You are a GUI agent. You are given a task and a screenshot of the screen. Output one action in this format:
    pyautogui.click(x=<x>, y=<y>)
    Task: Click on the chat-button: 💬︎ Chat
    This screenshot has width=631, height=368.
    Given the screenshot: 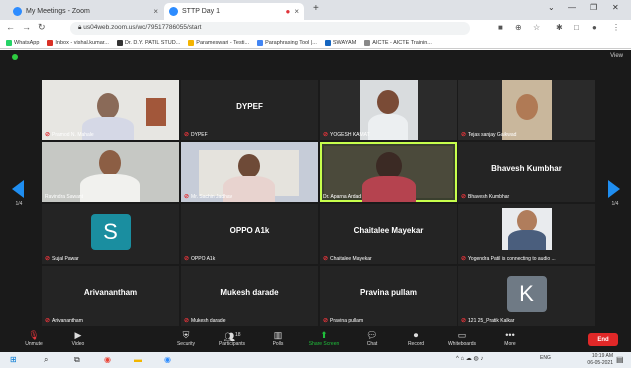 What is the action you would take?
    pyautogui.click(x=372, y=338)
    